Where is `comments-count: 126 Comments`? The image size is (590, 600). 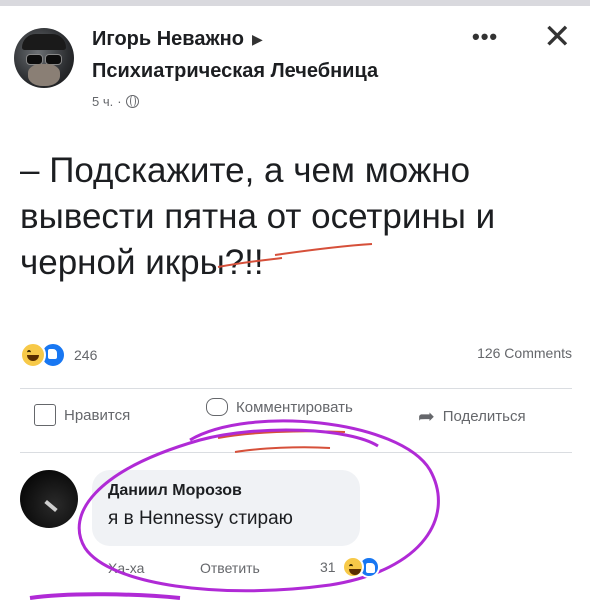
comments-count: 126 Comments is located at coordinates (524, 353).